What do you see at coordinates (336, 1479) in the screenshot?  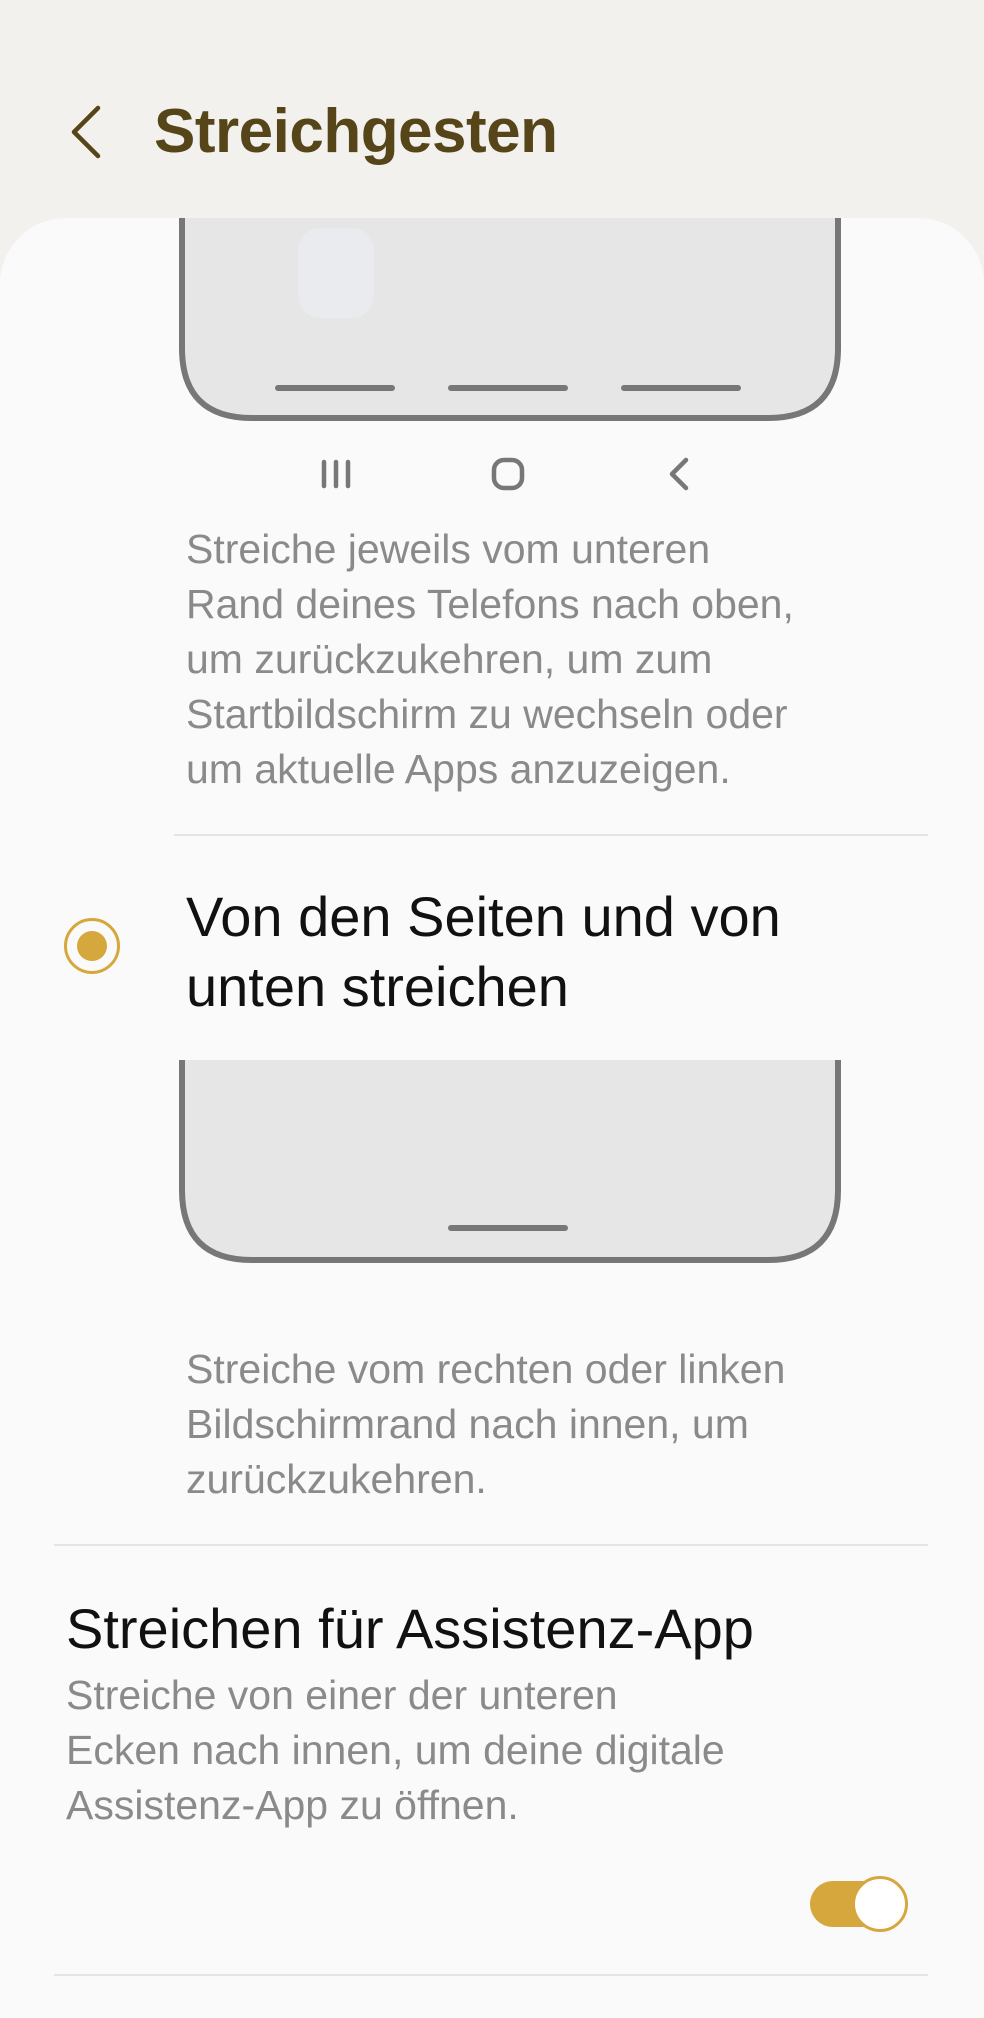 I see `description-line: zurückzukehren.` at bounding box center [336, 1479].